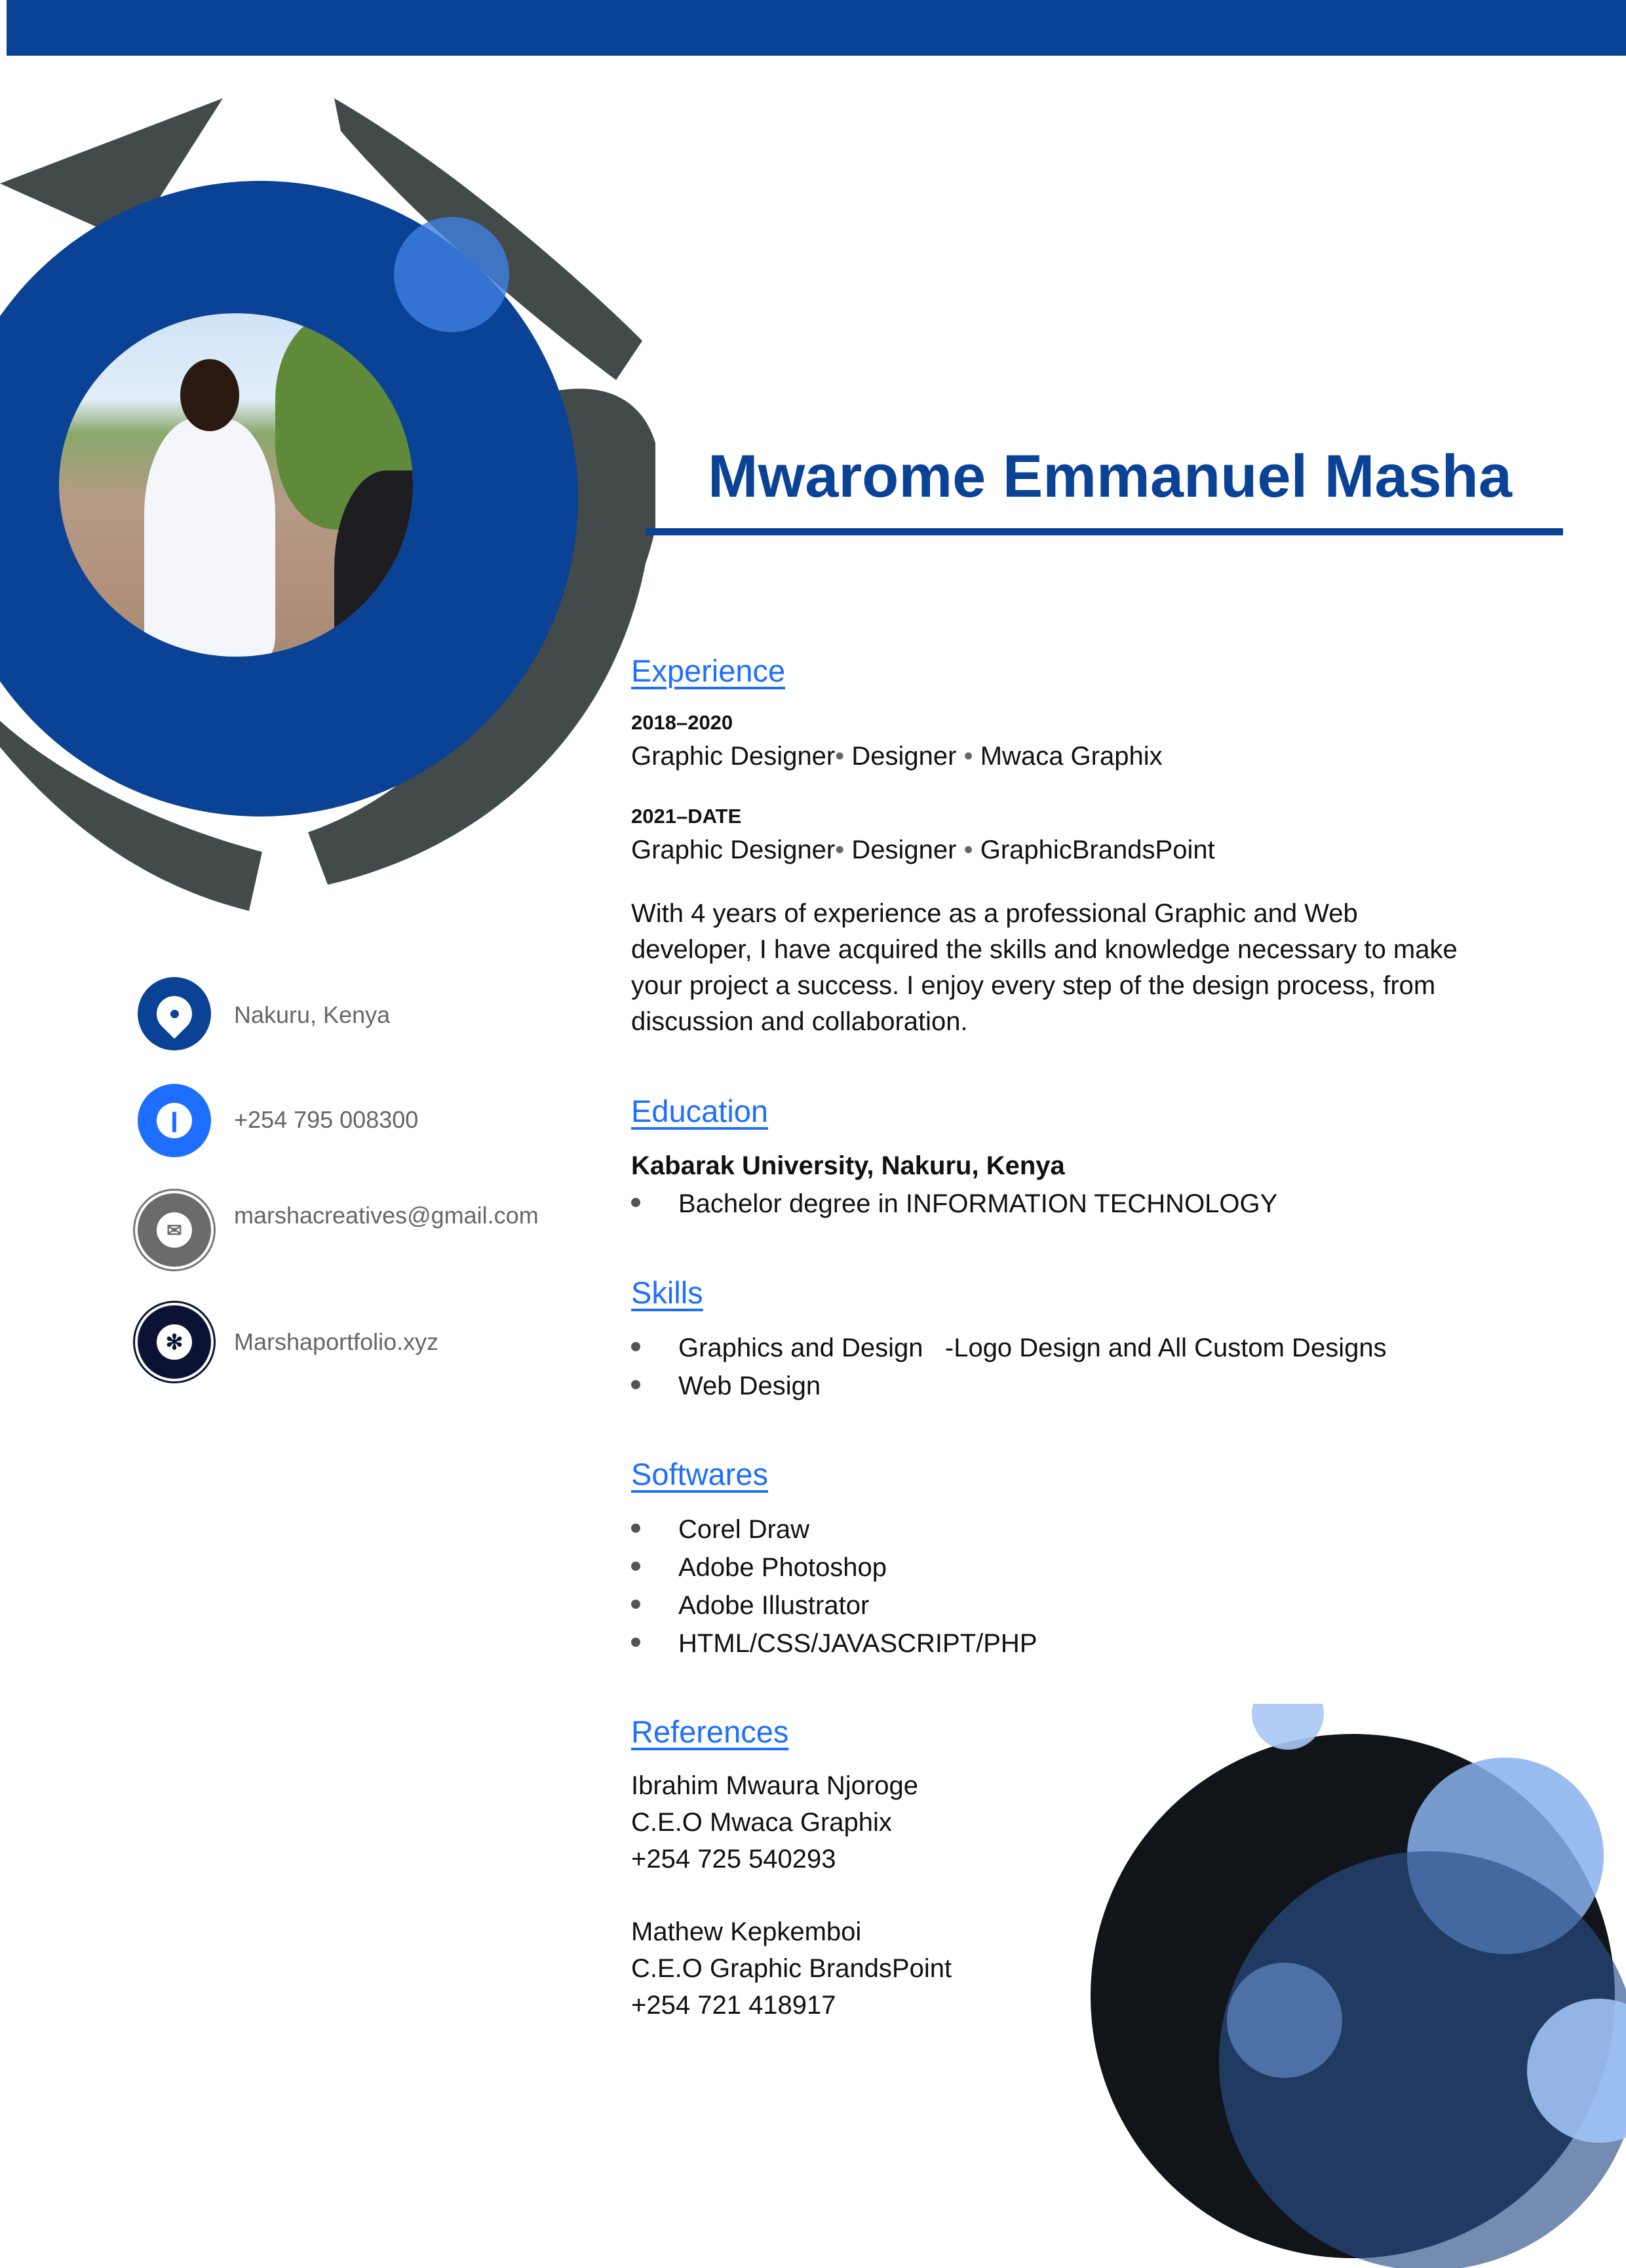  I want to click on software-text: Corel Draw, so click(744, 1529).